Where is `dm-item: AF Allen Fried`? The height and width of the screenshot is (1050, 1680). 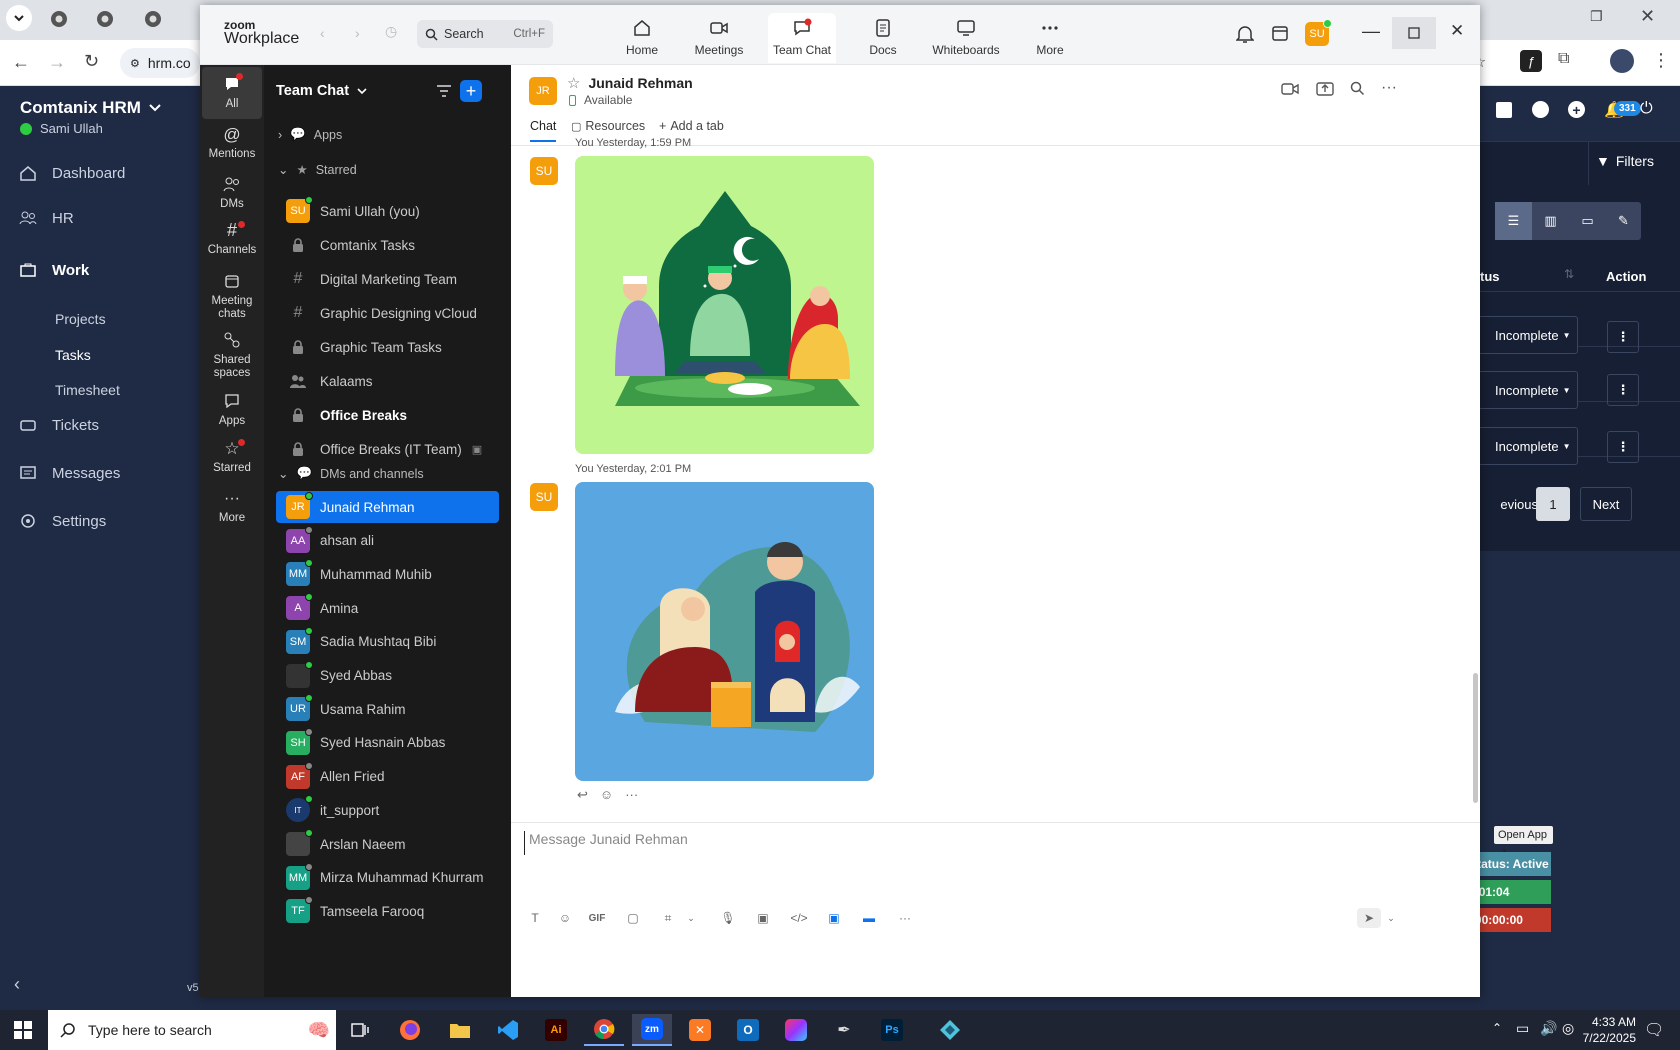 dm-item: AF Allen Fried is located at coordinates (387, 777).